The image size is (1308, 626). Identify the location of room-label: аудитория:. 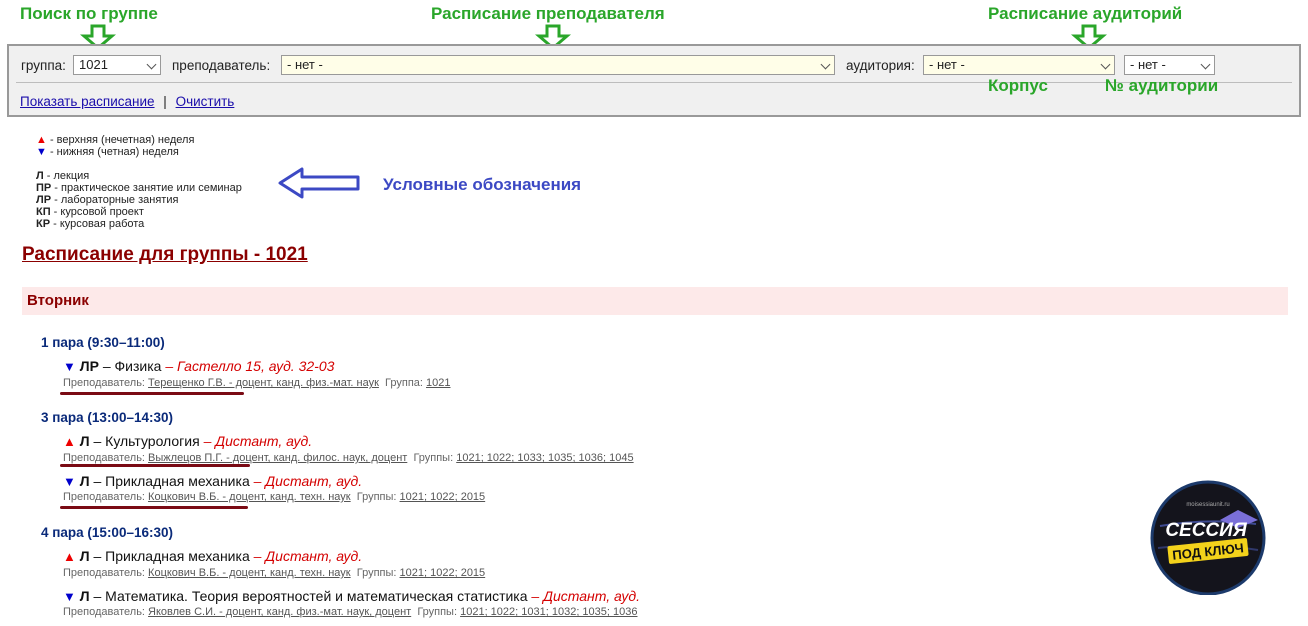
(880, 65).